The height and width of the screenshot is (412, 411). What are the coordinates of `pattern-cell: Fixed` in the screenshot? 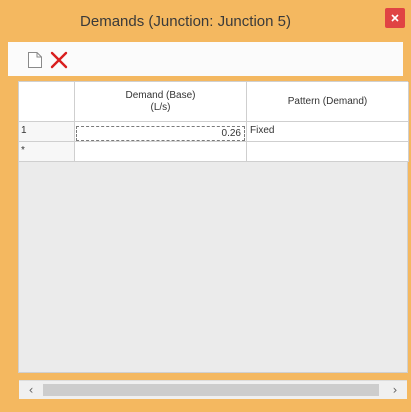 It's located at (328, 132).